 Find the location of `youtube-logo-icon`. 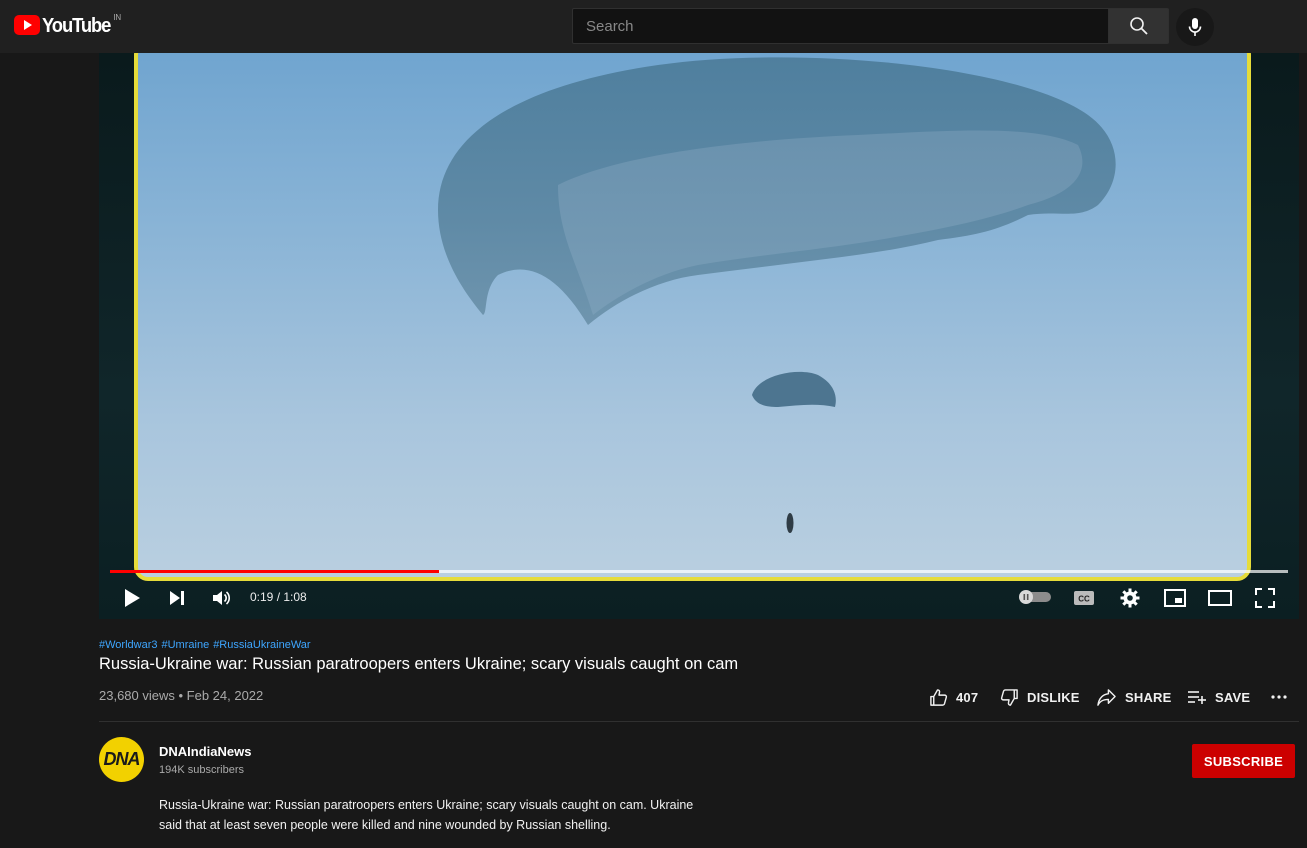

youtube-logo-icon is located at coordinates (27, 25).